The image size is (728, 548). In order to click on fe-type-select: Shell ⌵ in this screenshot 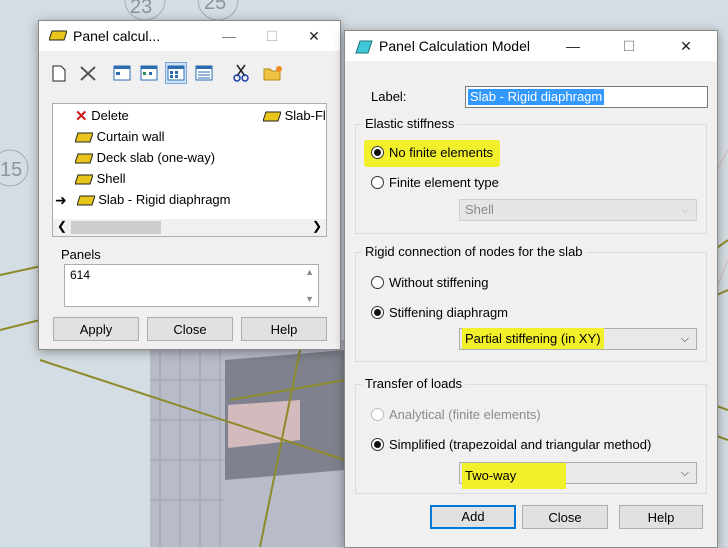, I will do `click(578, 210)`.